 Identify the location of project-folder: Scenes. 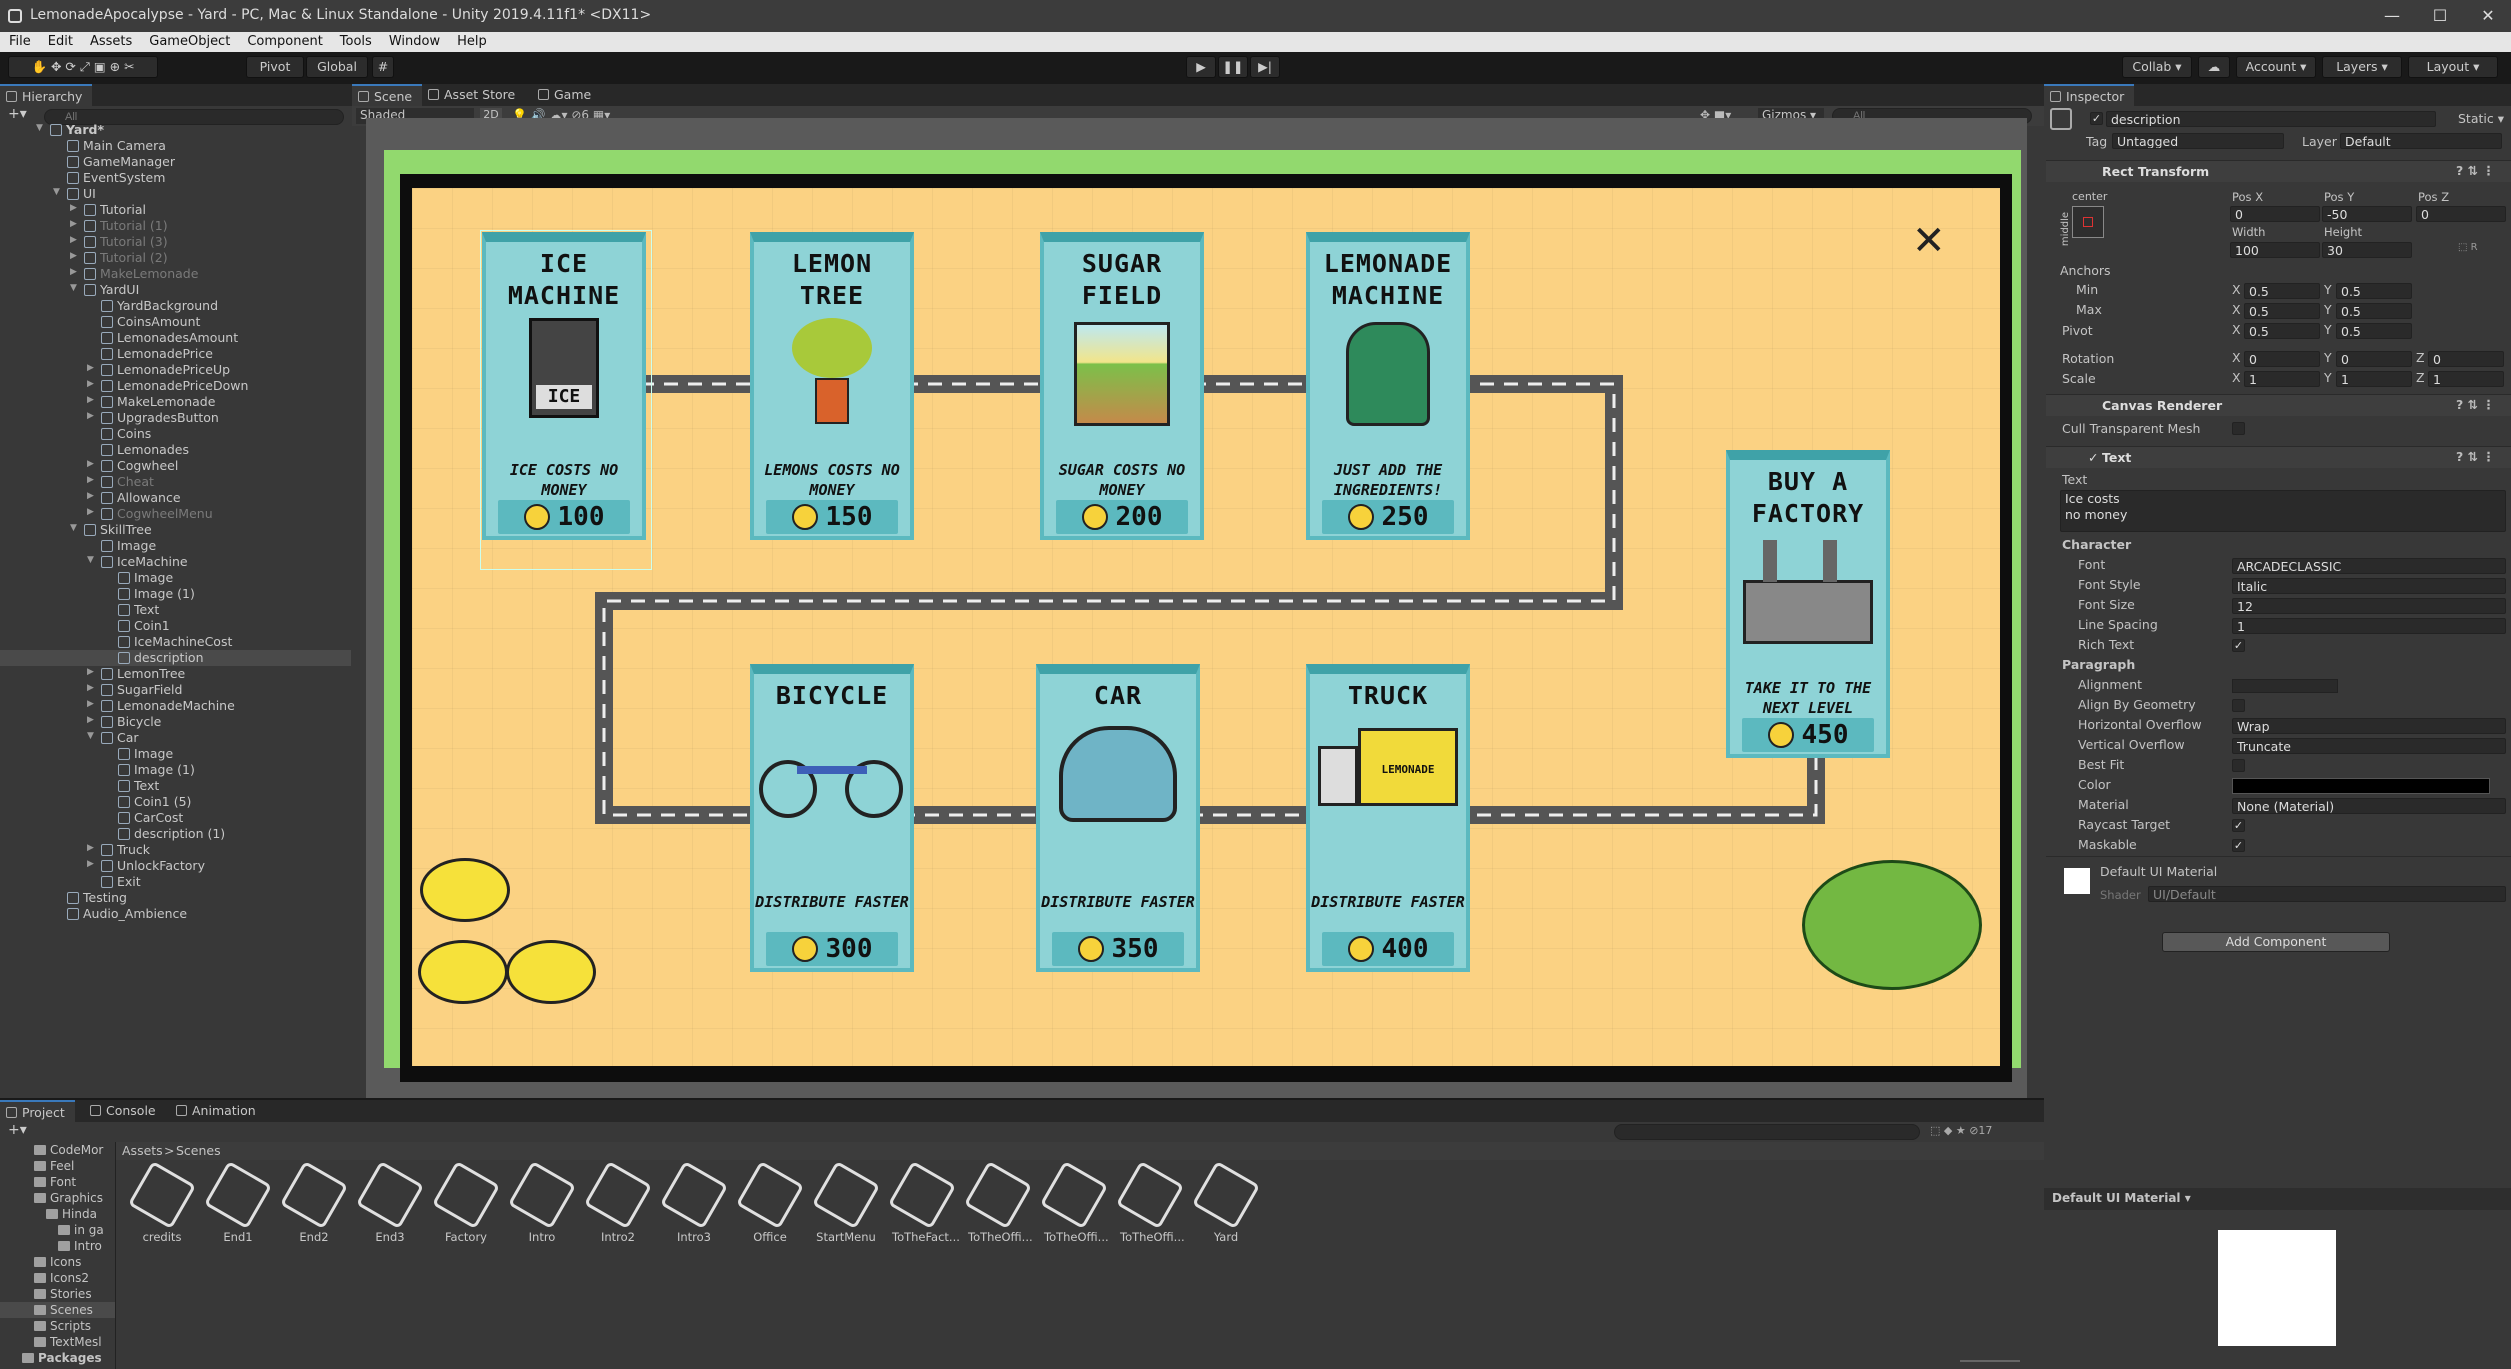
(57, 1310).